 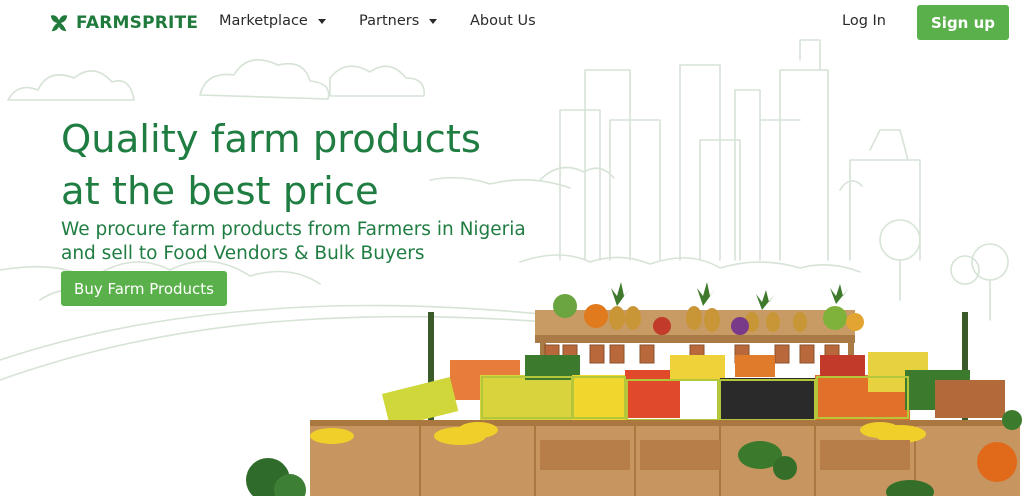 I want to click on nav-about-us-label: About Us, so click(x=503, y=21).